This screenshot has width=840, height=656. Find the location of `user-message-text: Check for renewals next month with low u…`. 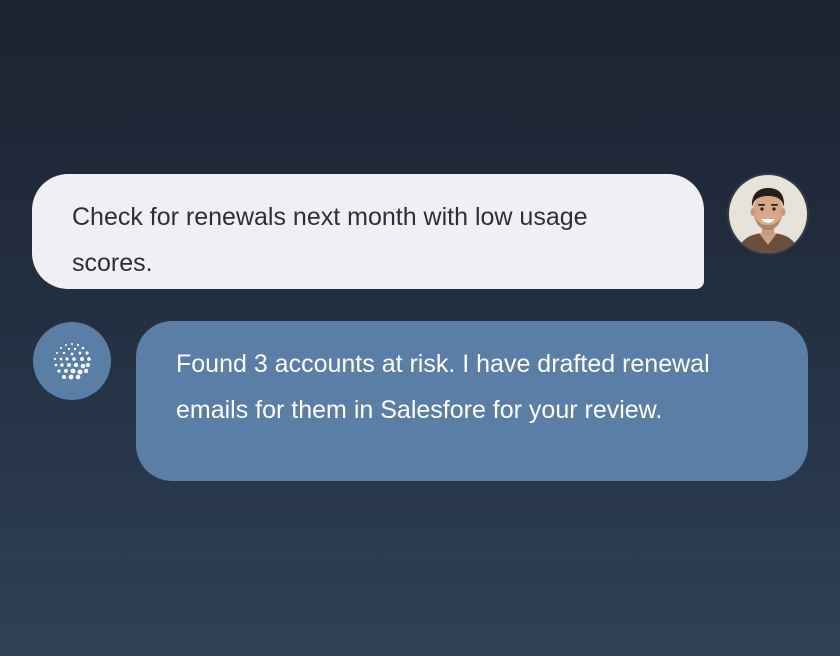

user-message-text: Check for renewals next month with low u… is located at coordinates (330, 240).